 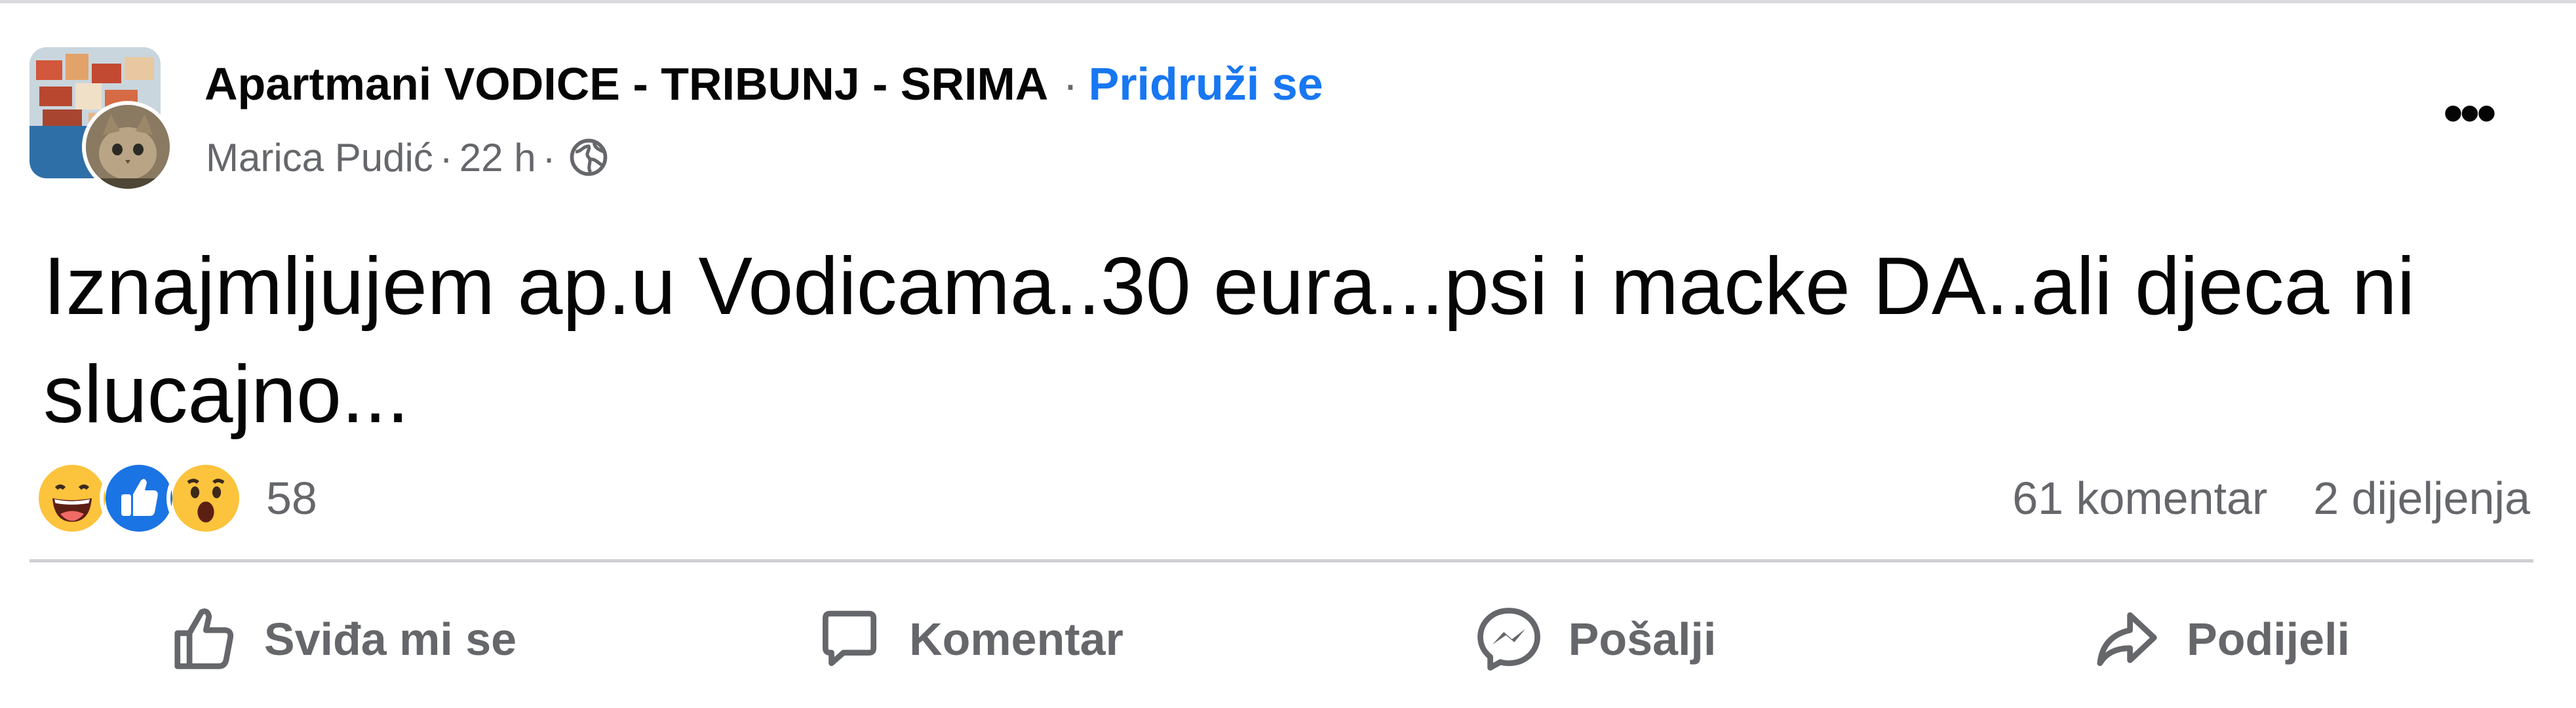 What do you see at coordinates (1016, 639) in the screenshot?
I see `comment-label: Komentar` at bounding box center [1016, 639].